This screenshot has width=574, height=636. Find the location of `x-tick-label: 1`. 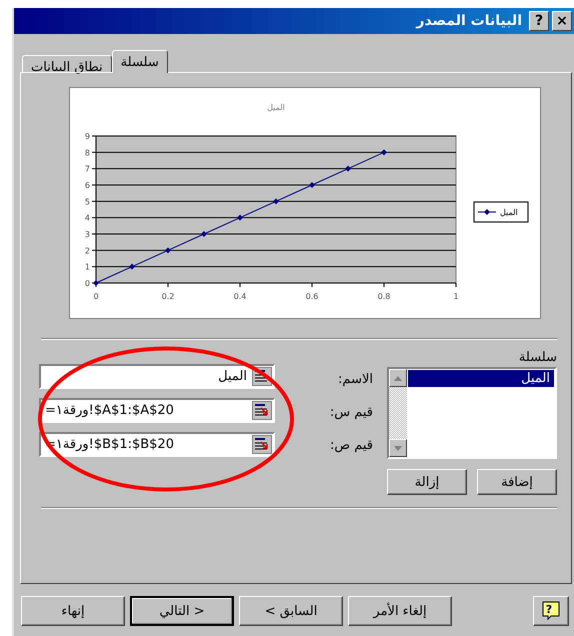

x-tick-label: 1 is located at coordinates (456, 296).